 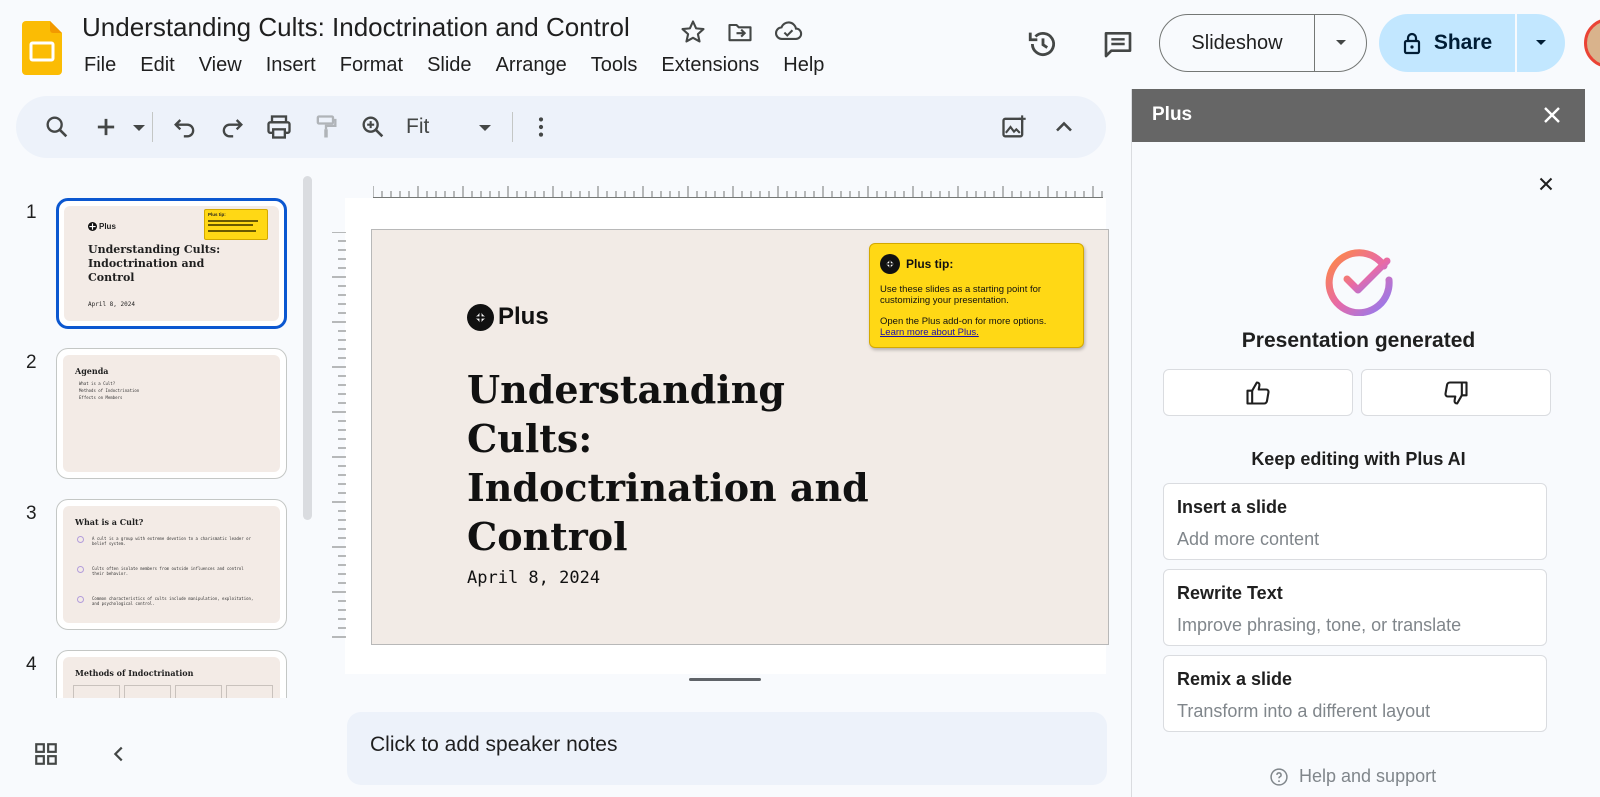 I want to click on action-subtitle: Improve phrasing, tone, or translate, so click(x=1319, y=625).